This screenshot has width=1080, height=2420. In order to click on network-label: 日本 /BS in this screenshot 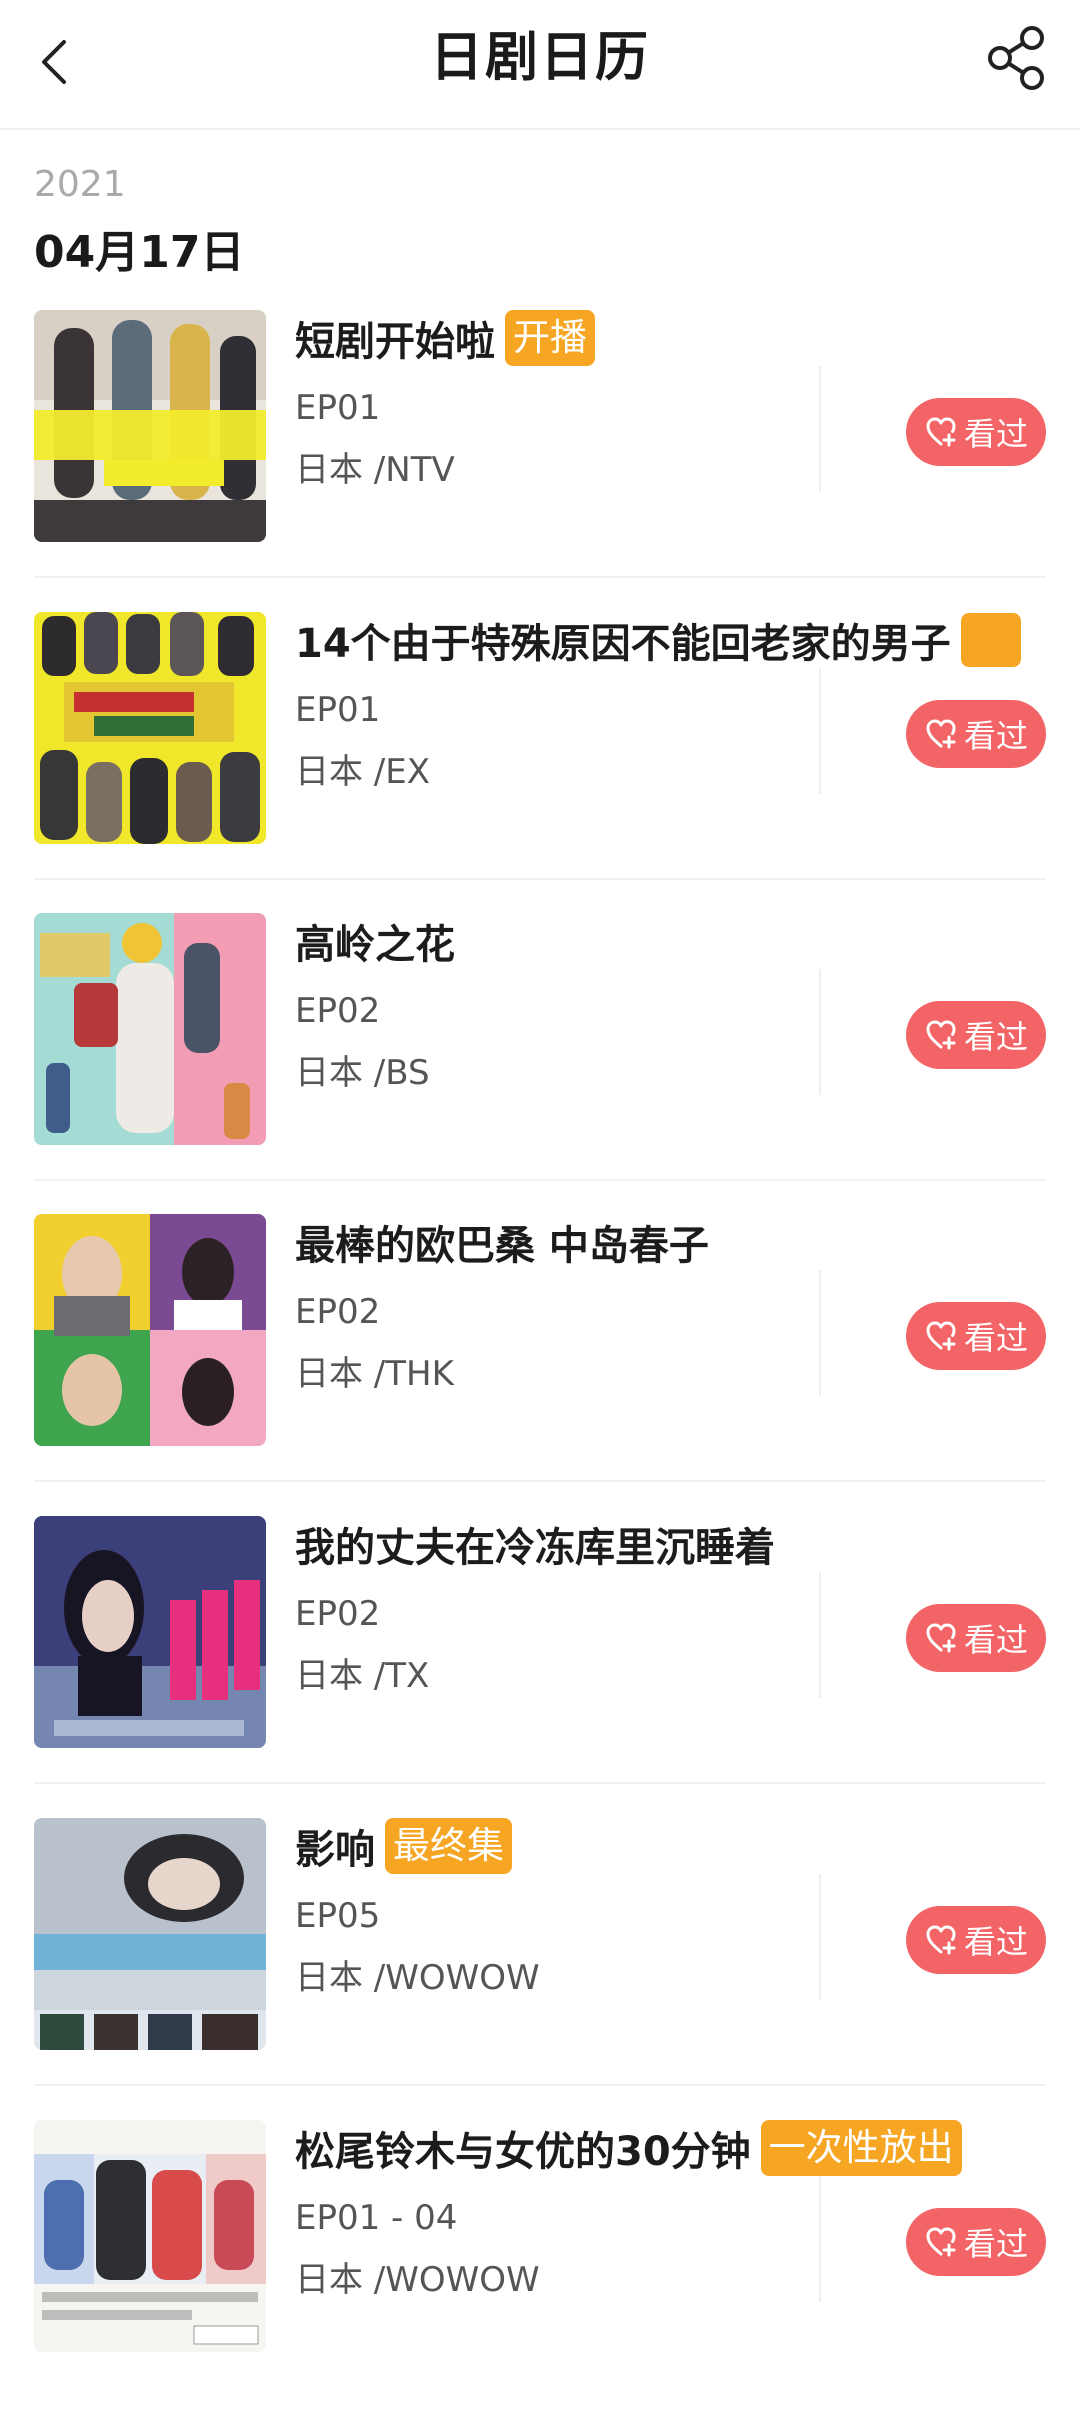, I will do `click(362, 1073)`.